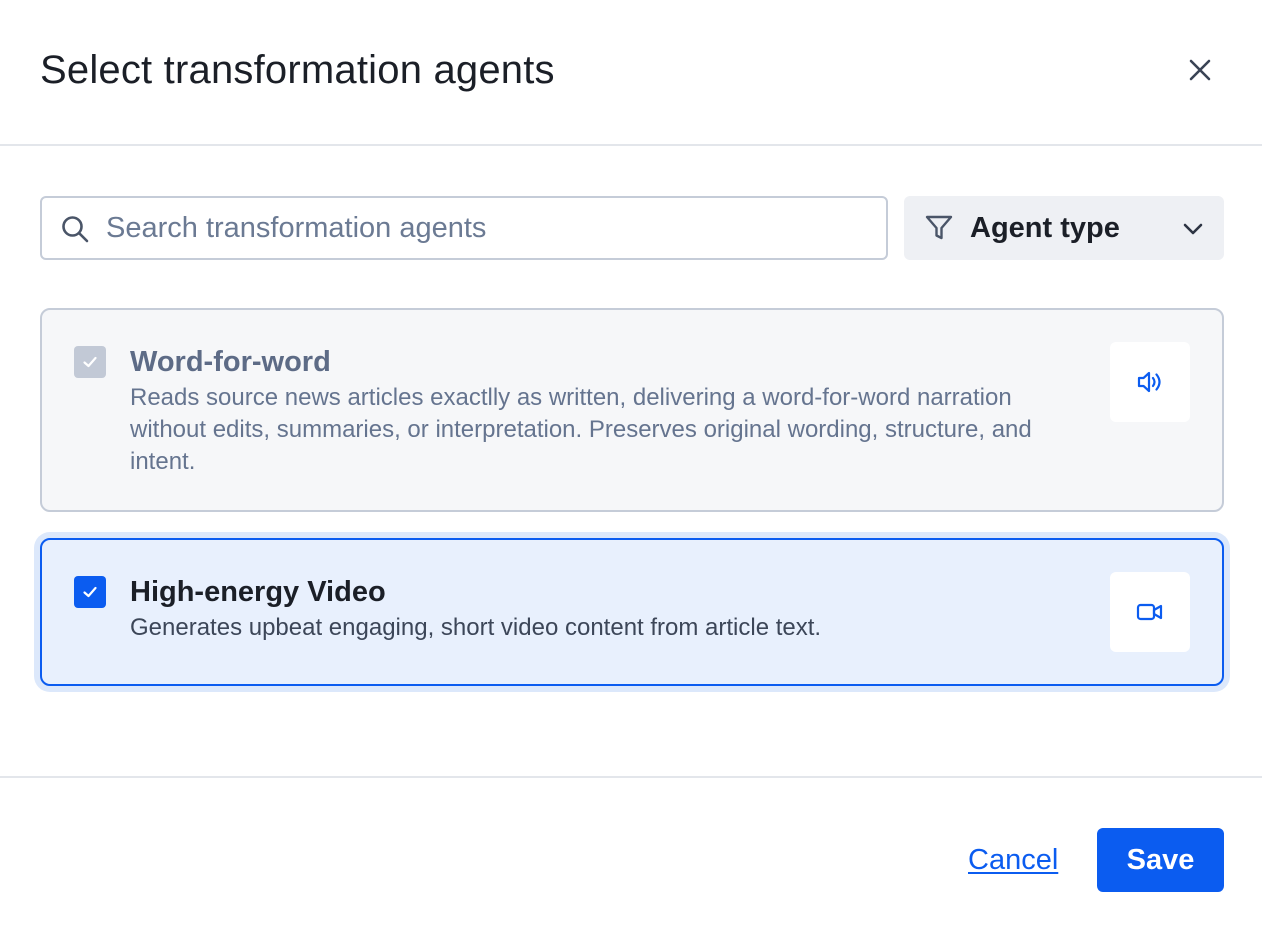 The width and height of the screenshot is (1262, 930). I want to click on agent-title: Word-for-word, so click(230, 362).